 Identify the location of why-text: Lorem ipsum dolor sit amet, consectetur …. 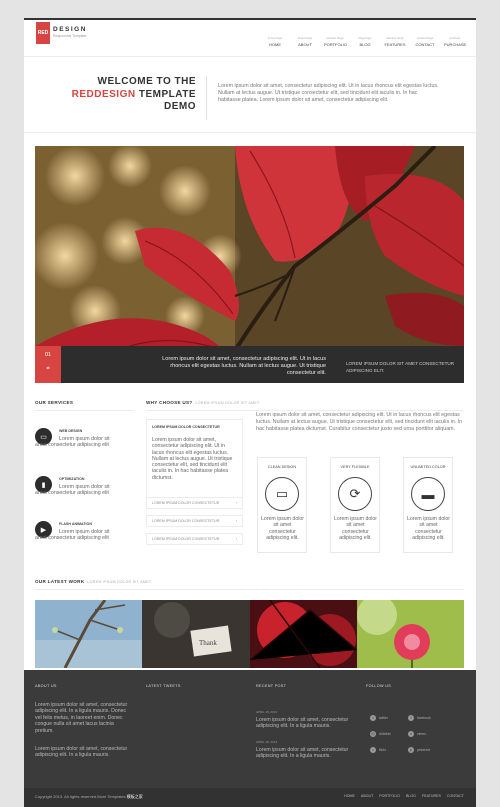
(359, 422).